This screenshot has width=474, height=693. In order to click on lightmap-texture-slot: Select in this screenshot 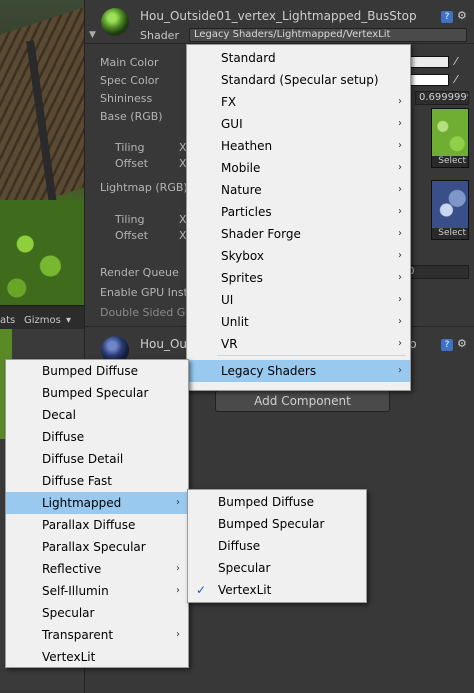, I will do `click(450, 210)`.